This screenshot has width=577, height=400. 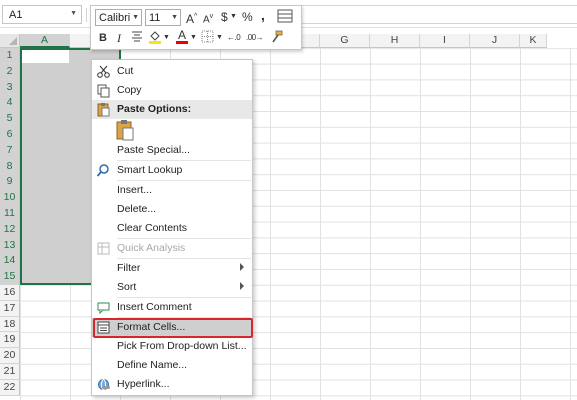 I want to click on menu-item-label: Sort, so click(x=127, y=287).